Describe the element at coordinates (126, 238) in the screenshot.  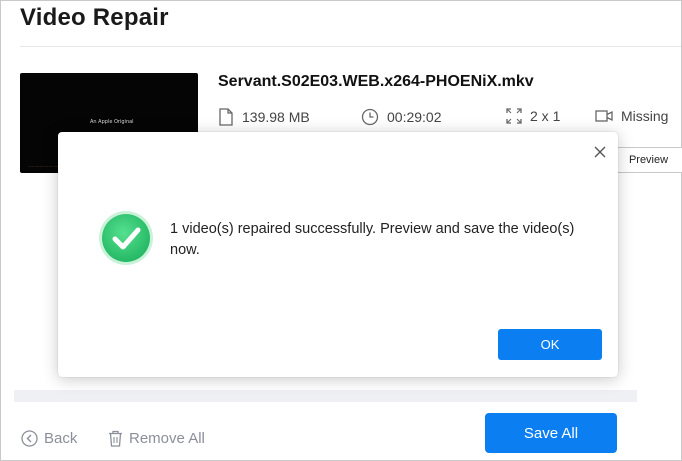
I see `check-circle-icon` at that location.